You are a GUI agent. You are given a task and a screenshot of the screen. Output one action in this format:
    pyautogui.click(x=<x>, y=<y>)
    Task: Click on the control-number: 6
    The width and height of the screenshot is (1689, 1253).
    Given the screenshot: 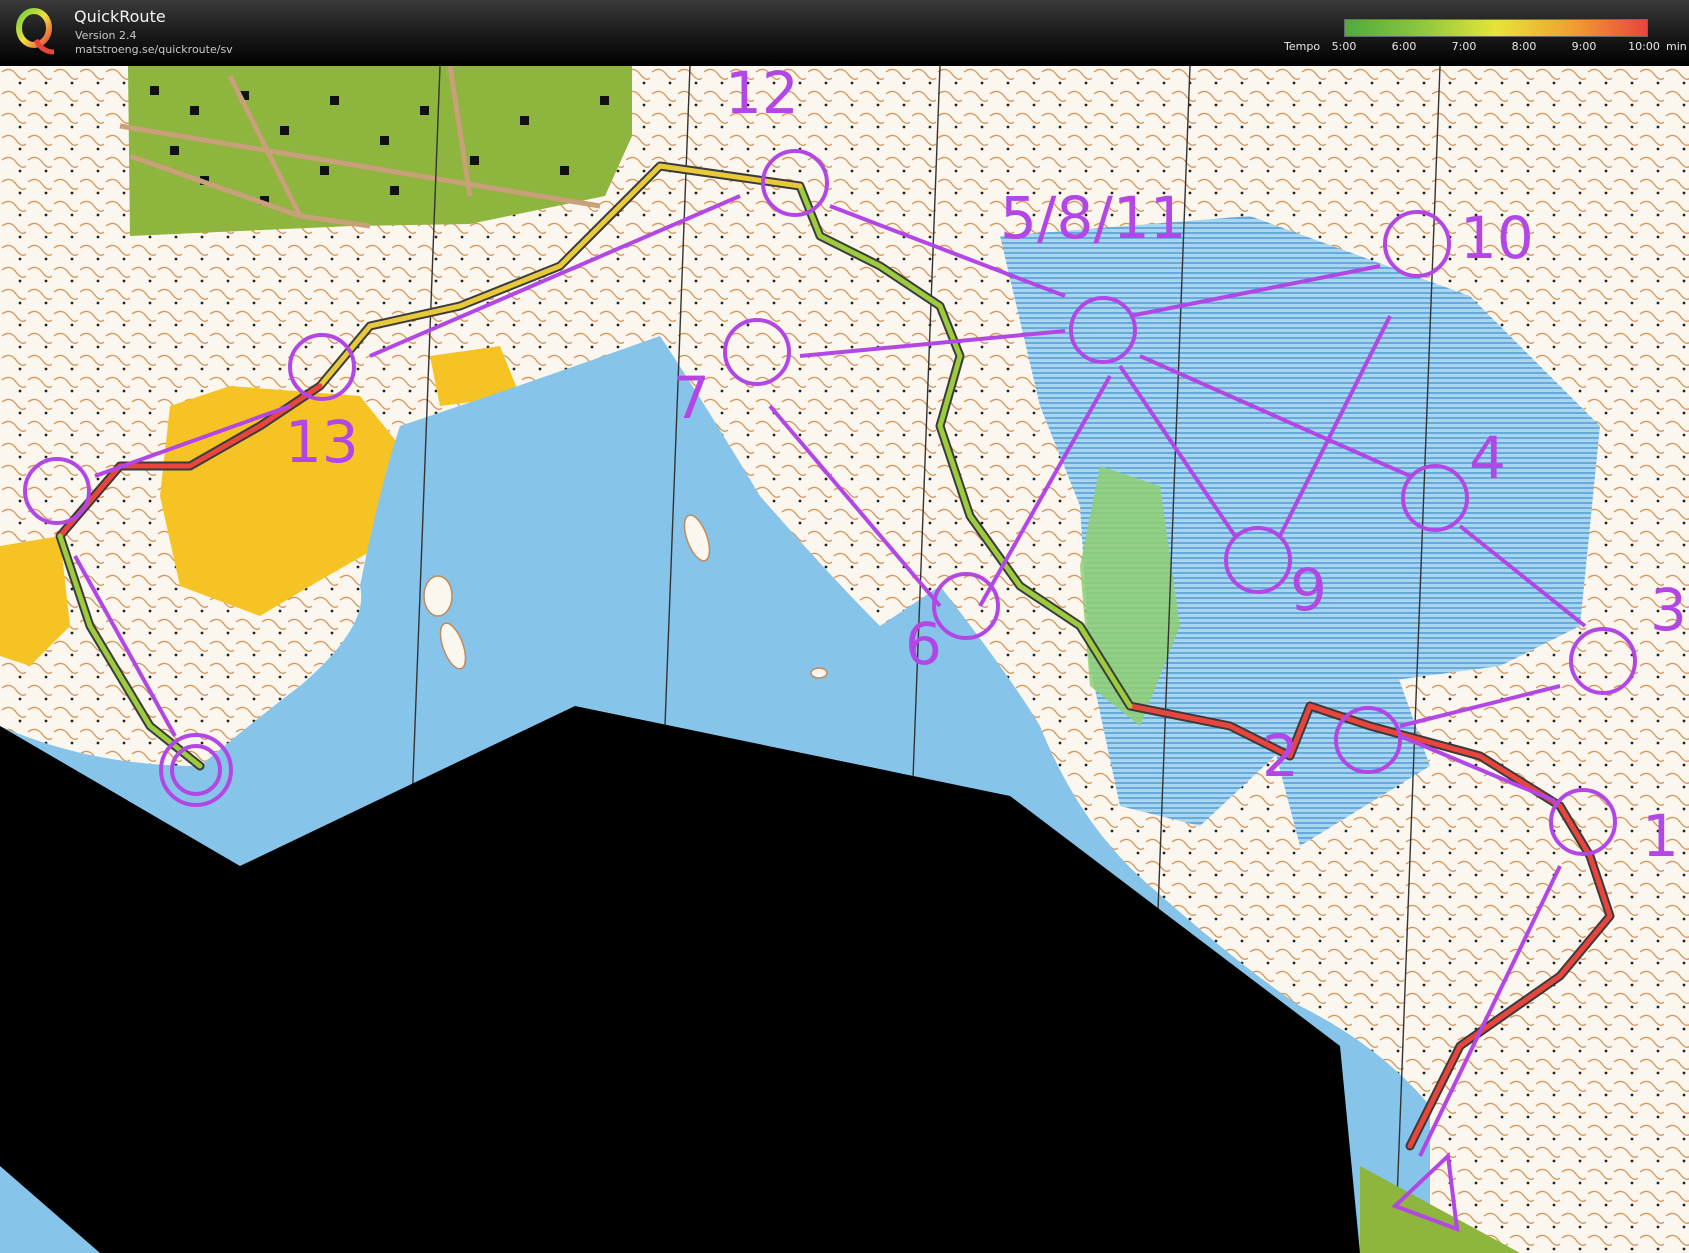 What is the action you would take?
    pyautogui.click(x=923, y=644)
    